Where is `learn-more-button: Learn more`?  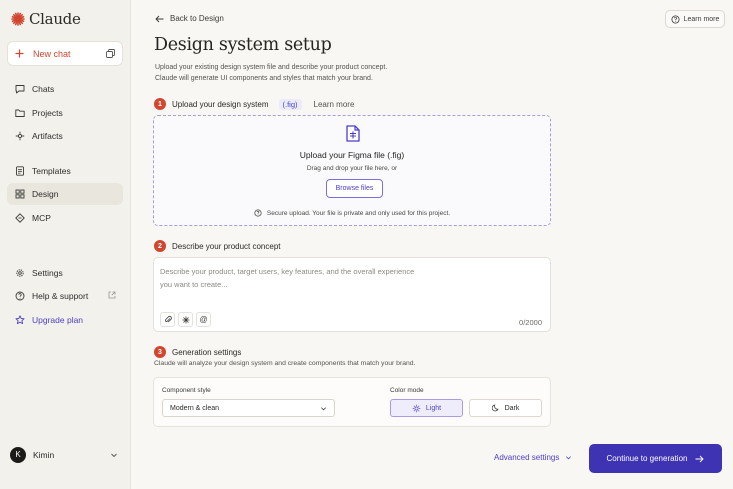
learn-more-button: Learn more is located at coordinates (695, 19).